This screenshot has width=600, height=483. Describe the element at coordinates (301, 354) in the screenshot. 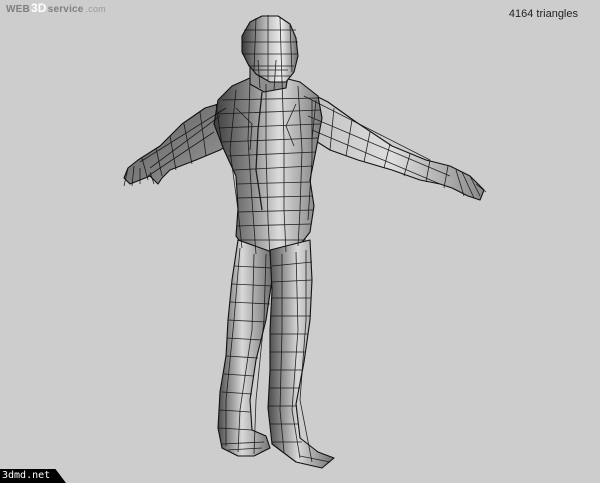

I see `mesh-right-leg` at that location.